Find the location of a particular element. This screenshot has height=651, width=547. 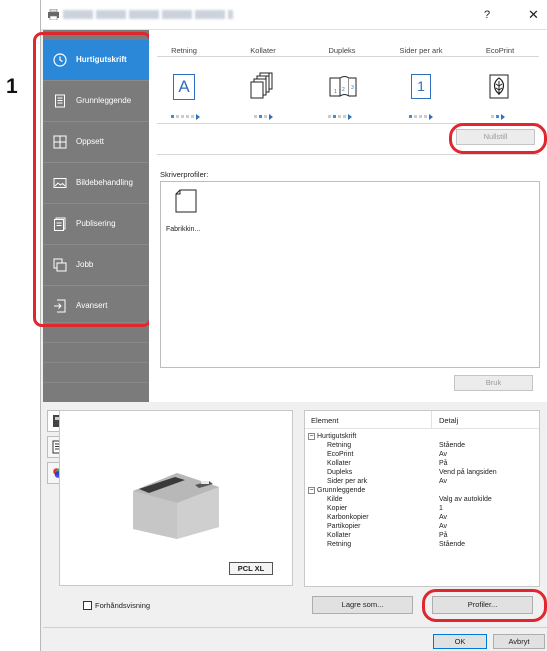

callout-profiles-highlight is located at coordinates (484, 605).